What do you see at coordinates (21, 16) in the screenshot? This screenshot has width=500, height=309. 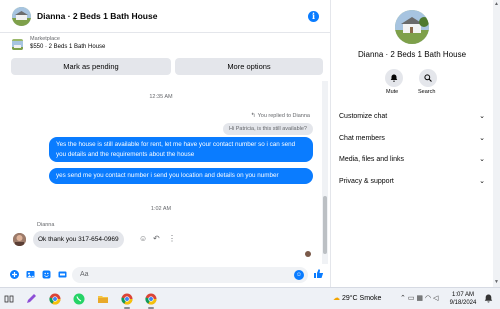 I see `listing-avatar` at bounding box center [21, 16].